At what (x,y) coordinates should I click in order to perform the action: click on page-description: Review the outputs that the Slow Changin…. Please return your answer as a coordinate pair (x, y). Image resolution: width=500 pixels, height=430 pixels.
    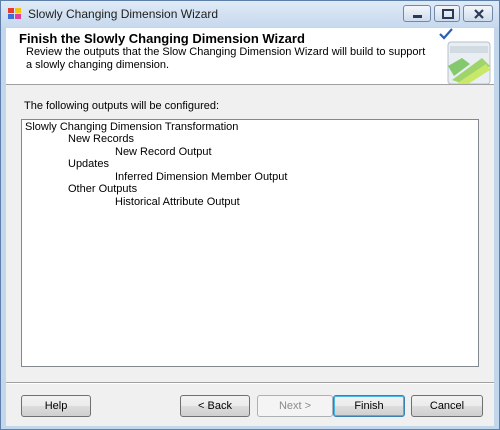
    Looking at the image, I should click on (226, 58).